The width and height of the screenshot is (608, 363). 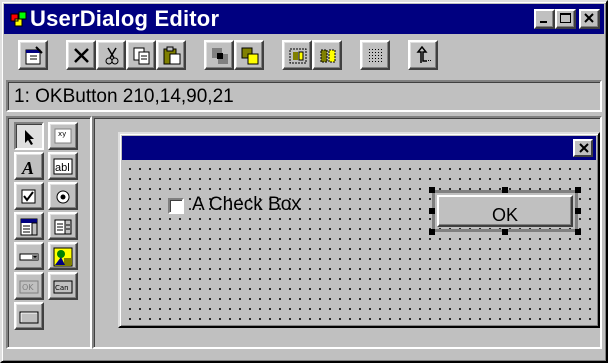 I want to click on resize-handle-se, so click(x=578, y=232).